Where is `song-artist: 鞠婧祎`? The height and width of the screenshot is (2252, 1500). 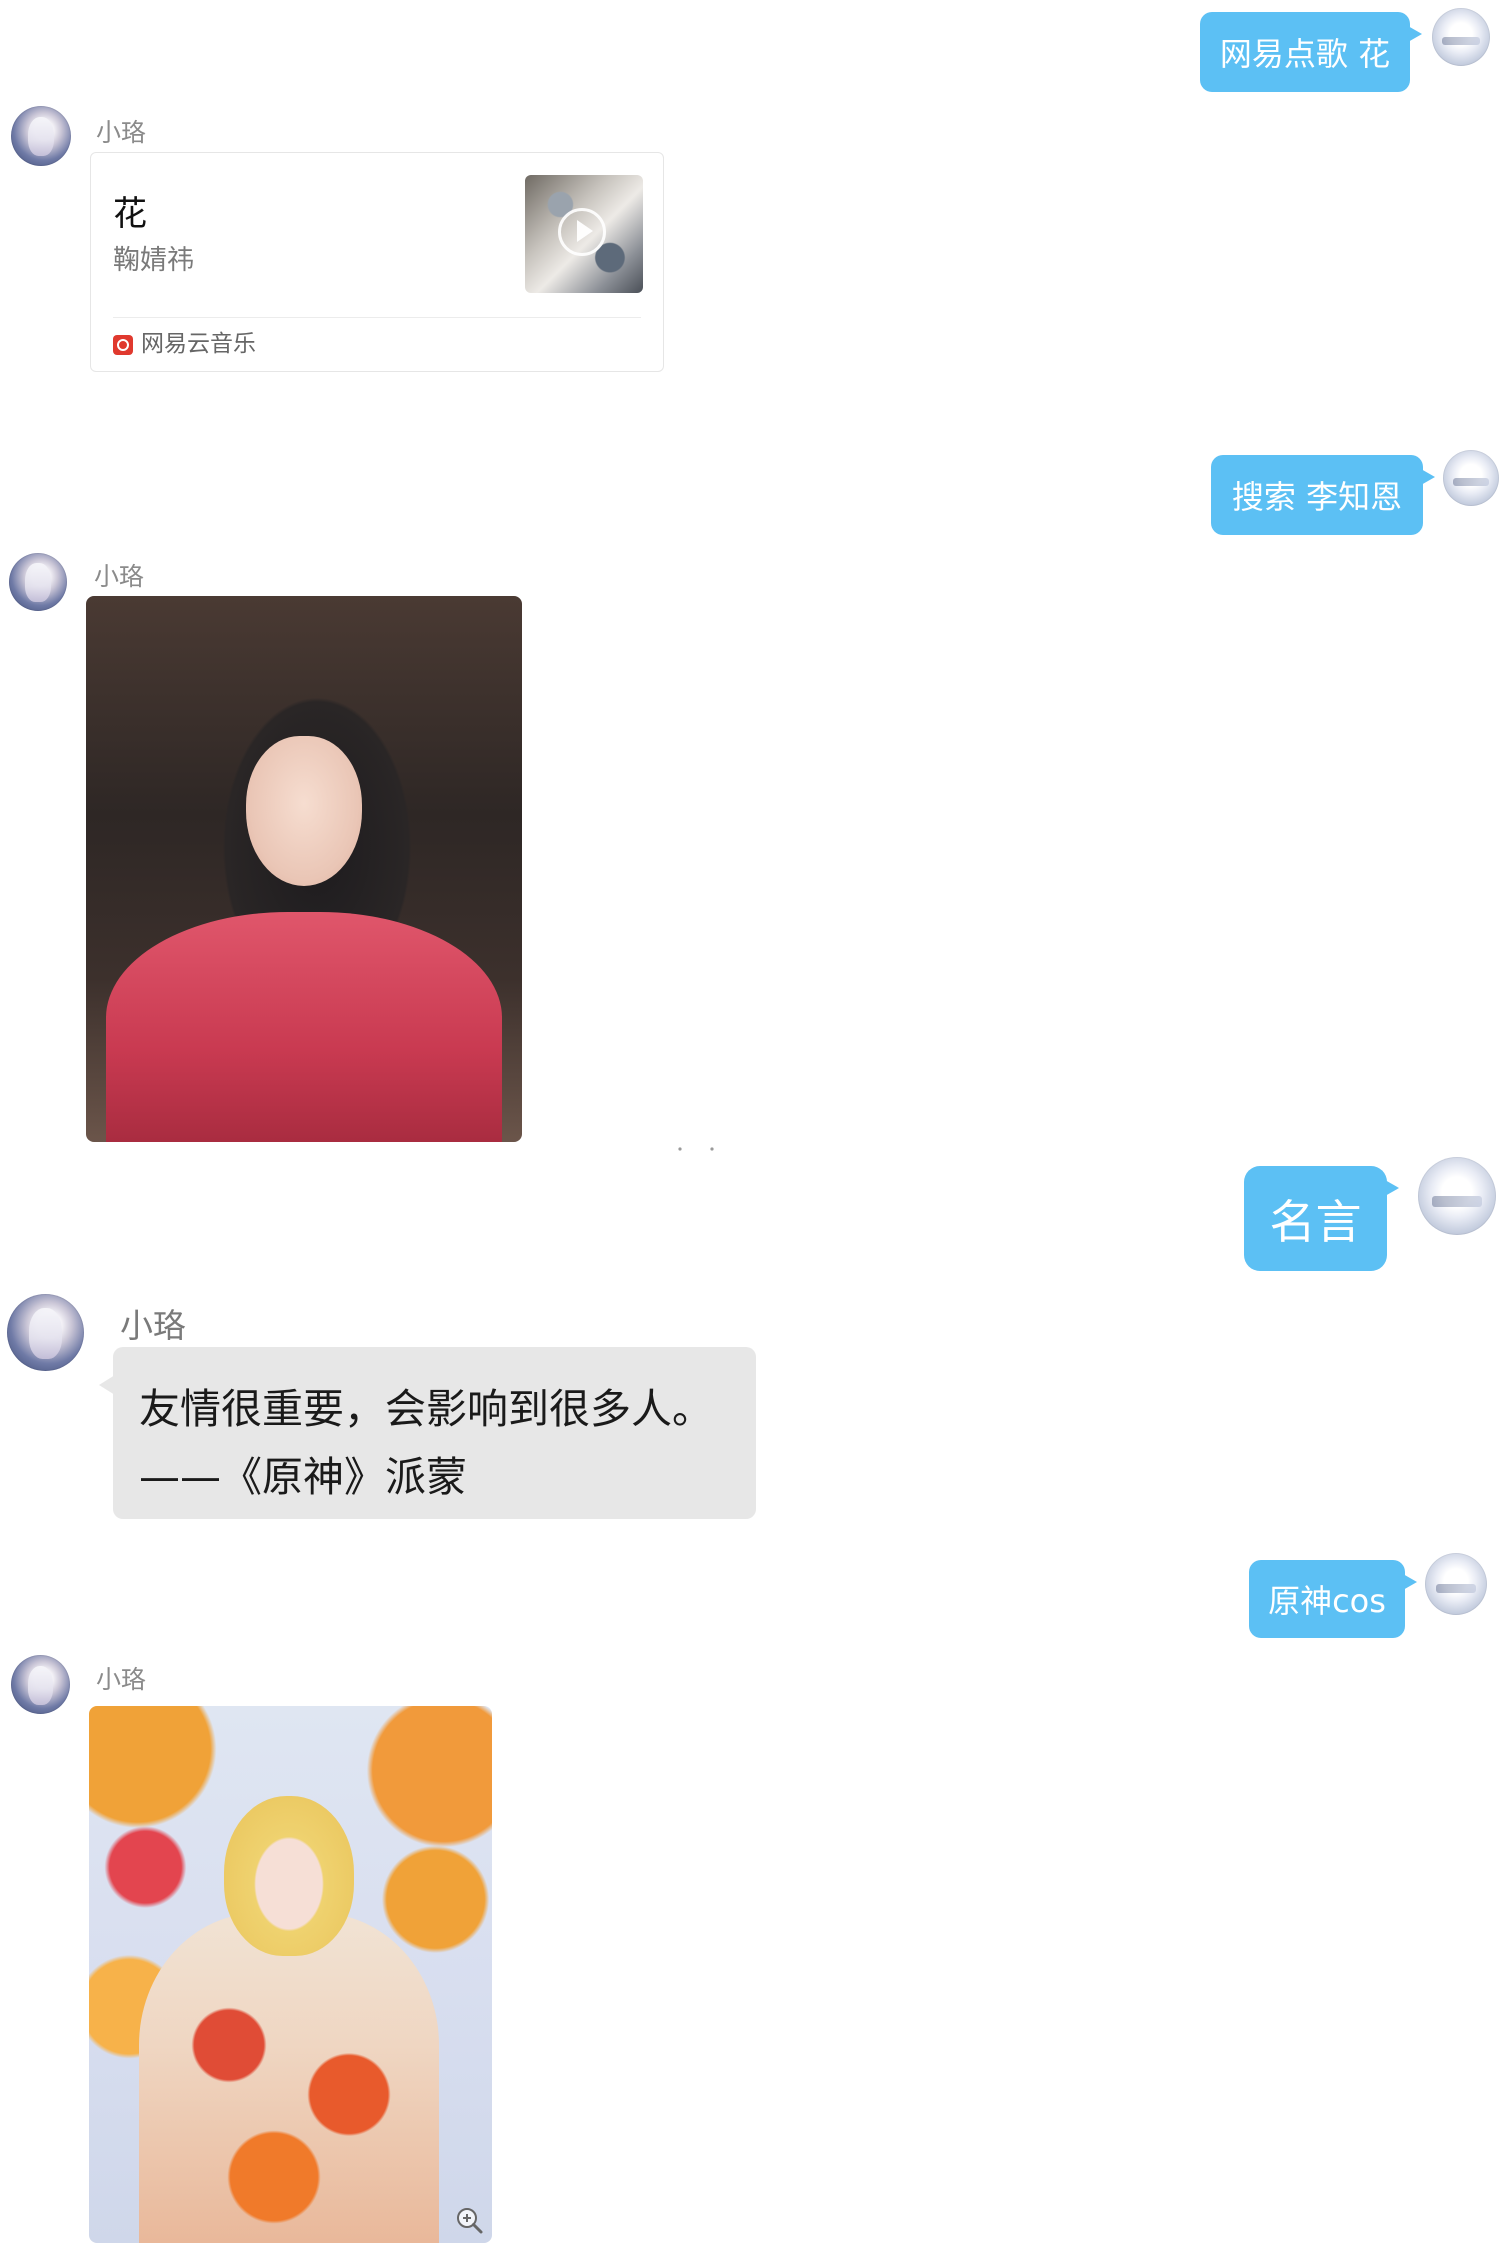 song-artist: 鞠婧祎 is located at coordinates (153, 260).